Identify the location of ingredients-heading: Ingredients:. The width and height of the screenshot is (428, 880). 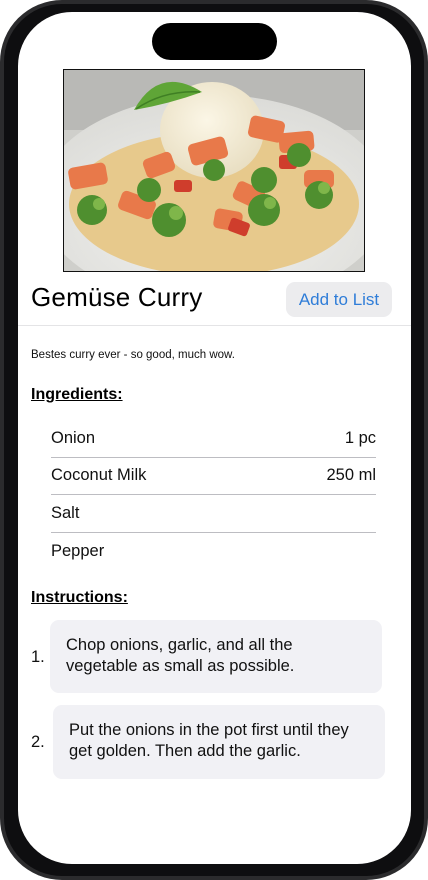
(77, 394).